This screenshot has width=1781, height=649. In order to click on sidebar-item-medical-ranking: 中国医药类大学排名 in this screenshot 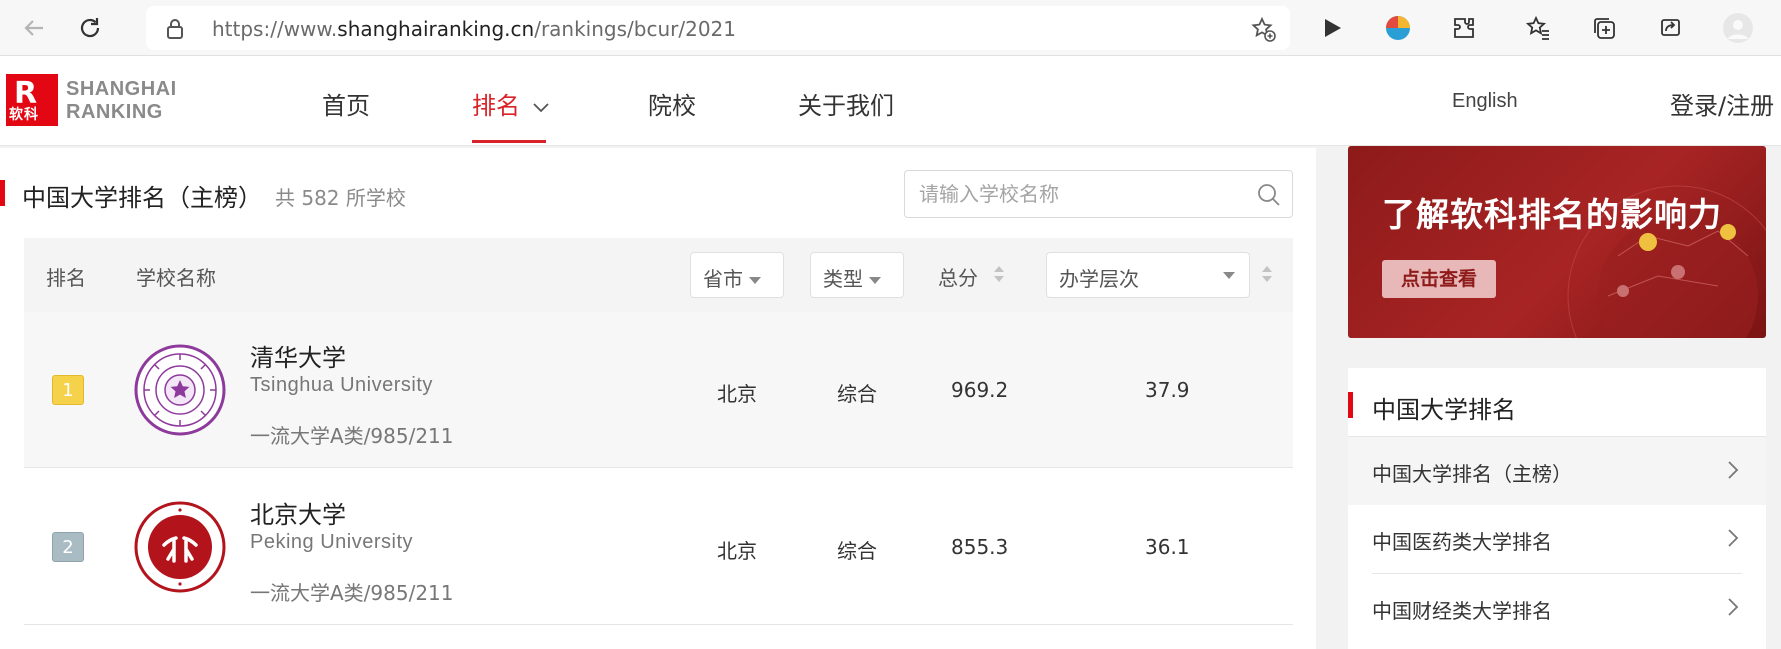, I will do `click(1557, 539)`.